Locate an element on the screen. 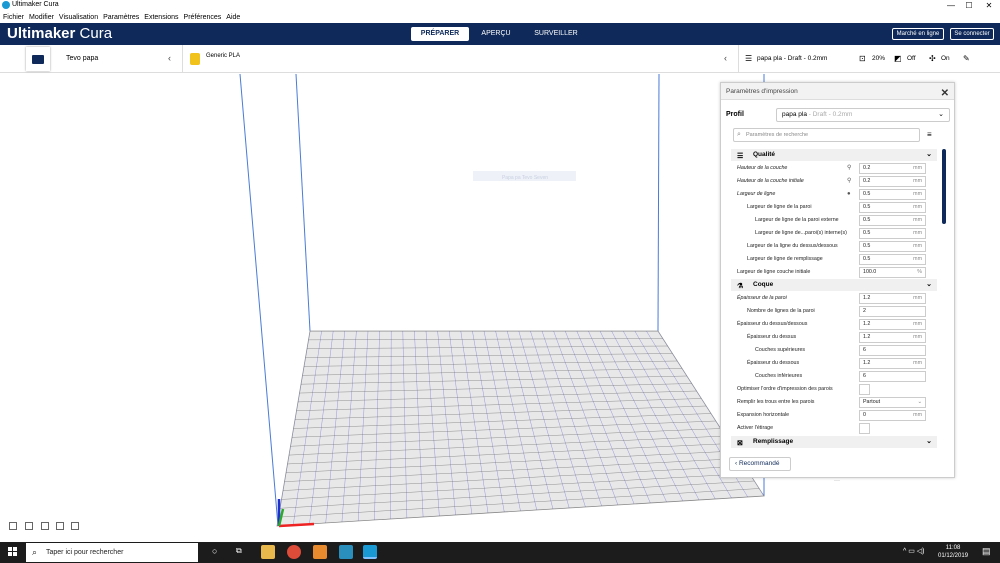 The height and width of the screenshot is (563, 1000). chevron-down-icon: ⌄ is located at coordinates (919, 402).